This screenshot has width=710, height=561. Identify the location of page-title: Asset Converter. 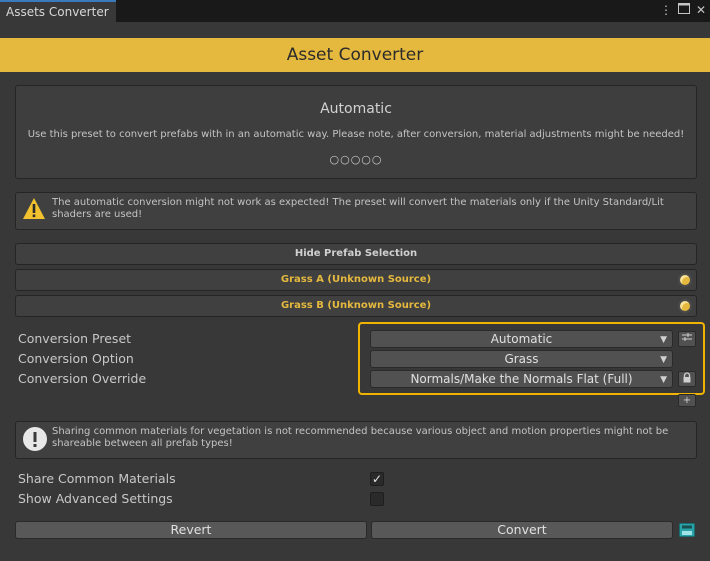
(355, 55).